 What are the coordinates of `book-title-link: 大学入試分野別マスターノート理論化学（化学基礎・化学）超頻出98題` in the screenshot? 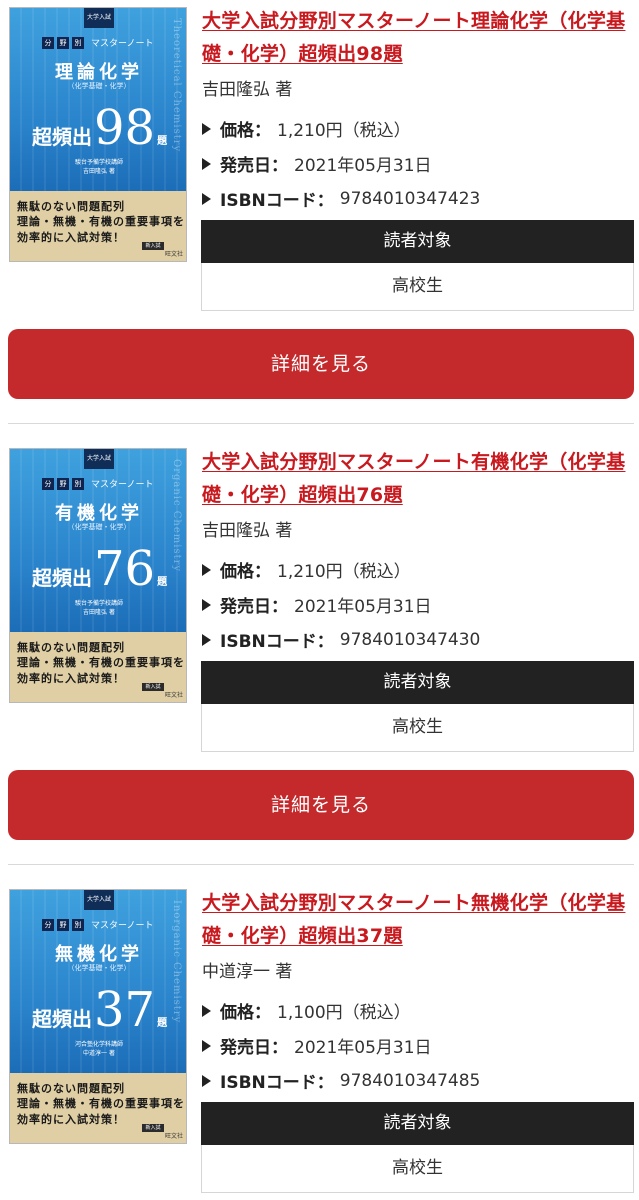 It's located at (417, 38).